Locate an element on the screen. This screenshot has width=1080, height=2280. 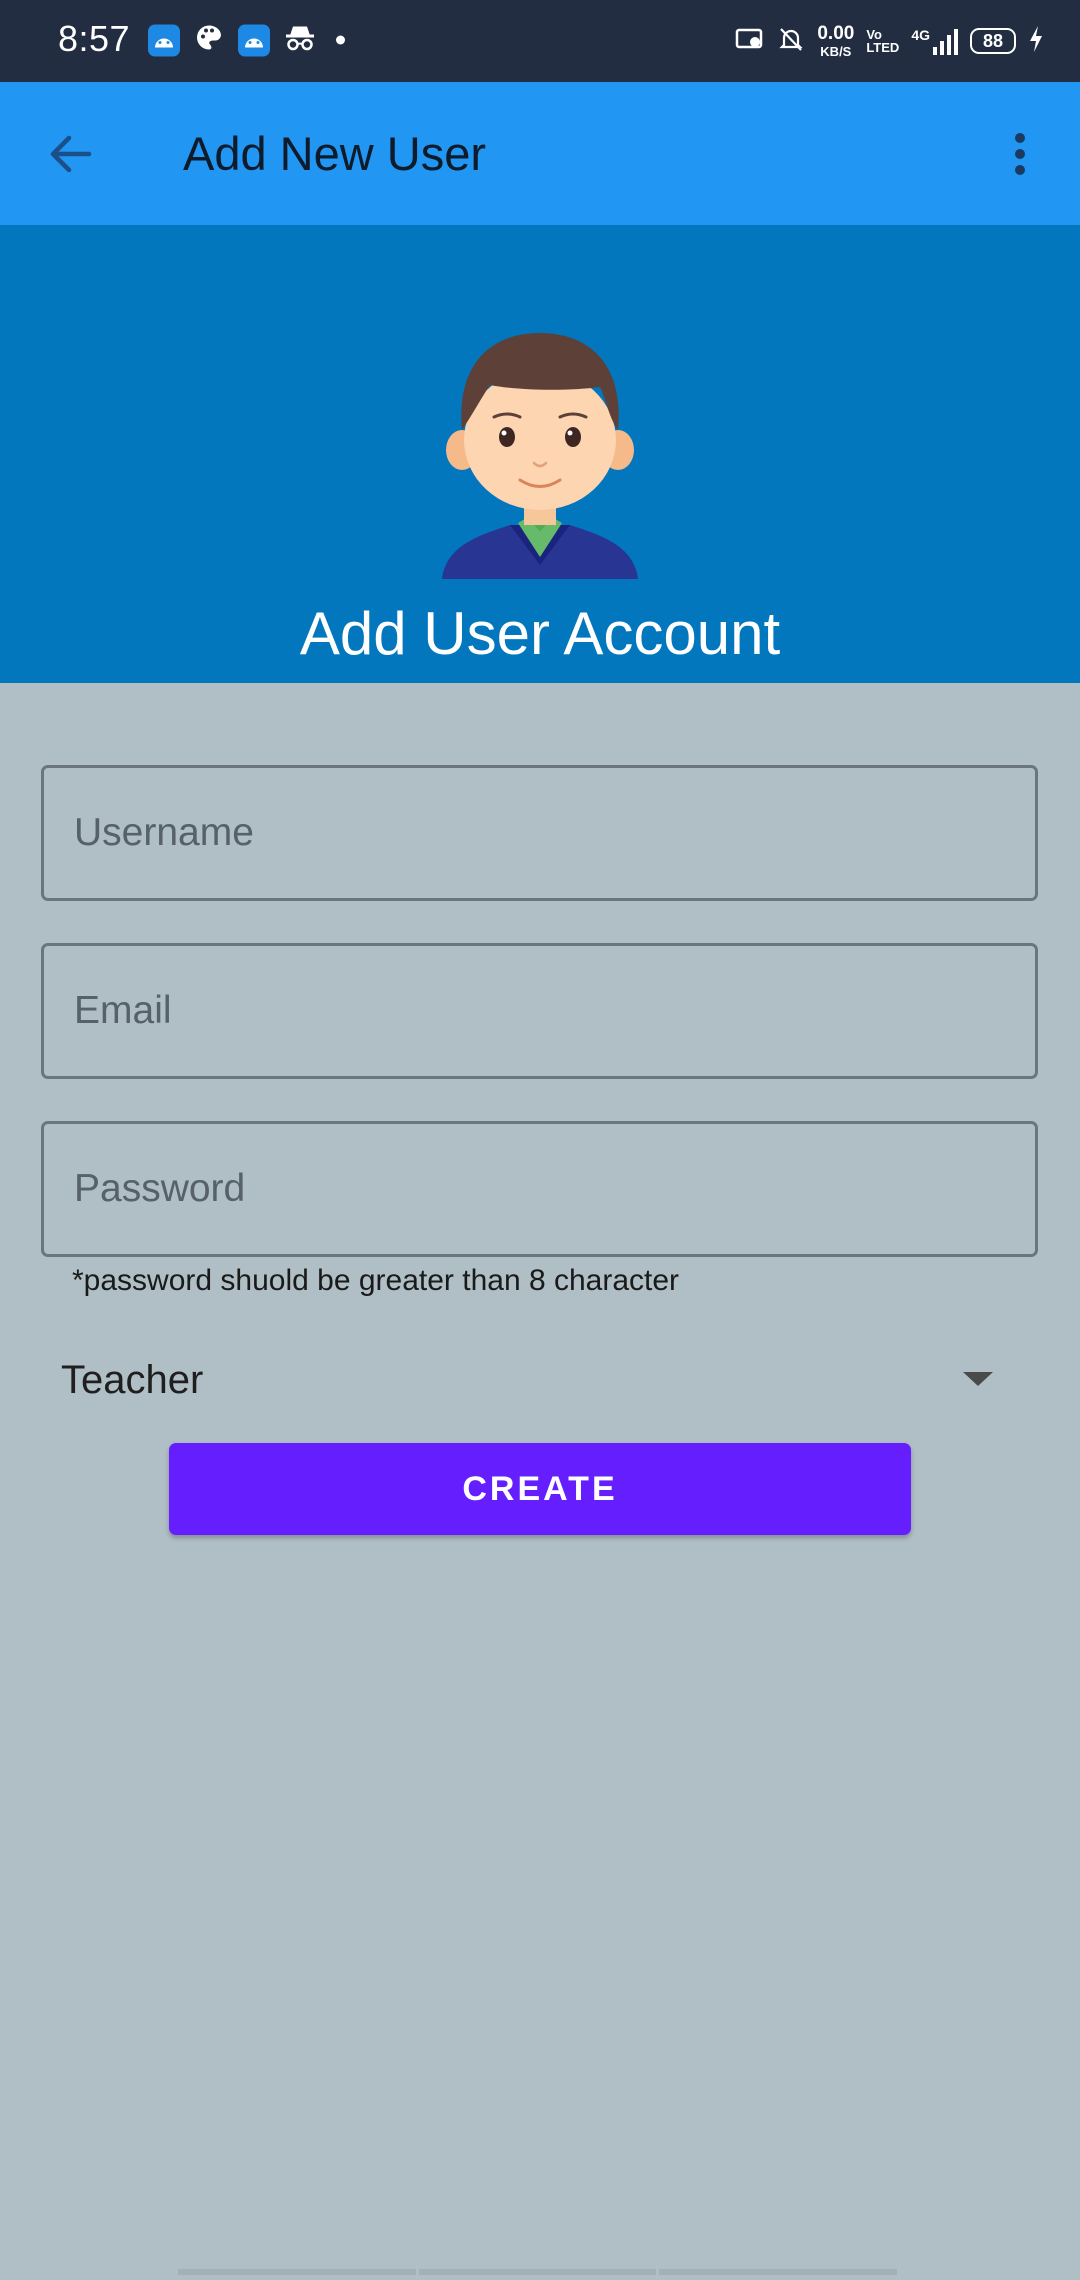
app-bar: Add New User is located at coordinates (540, 153).